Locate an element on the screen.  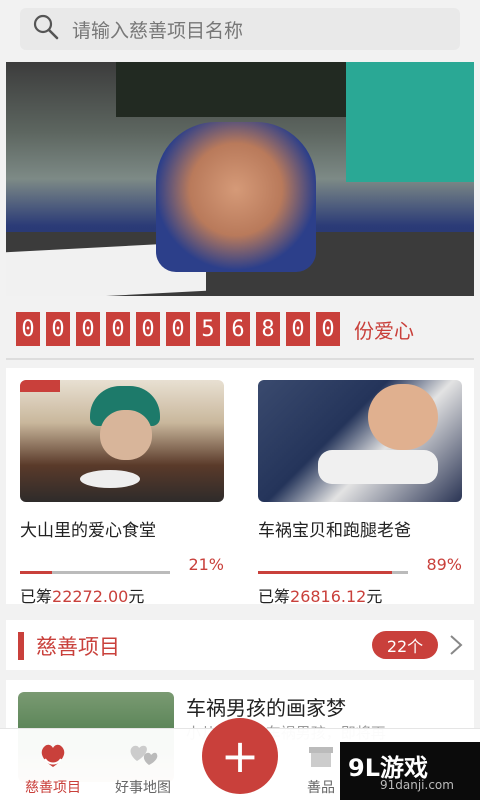
add-button: + is located at coordinates (240, 756).